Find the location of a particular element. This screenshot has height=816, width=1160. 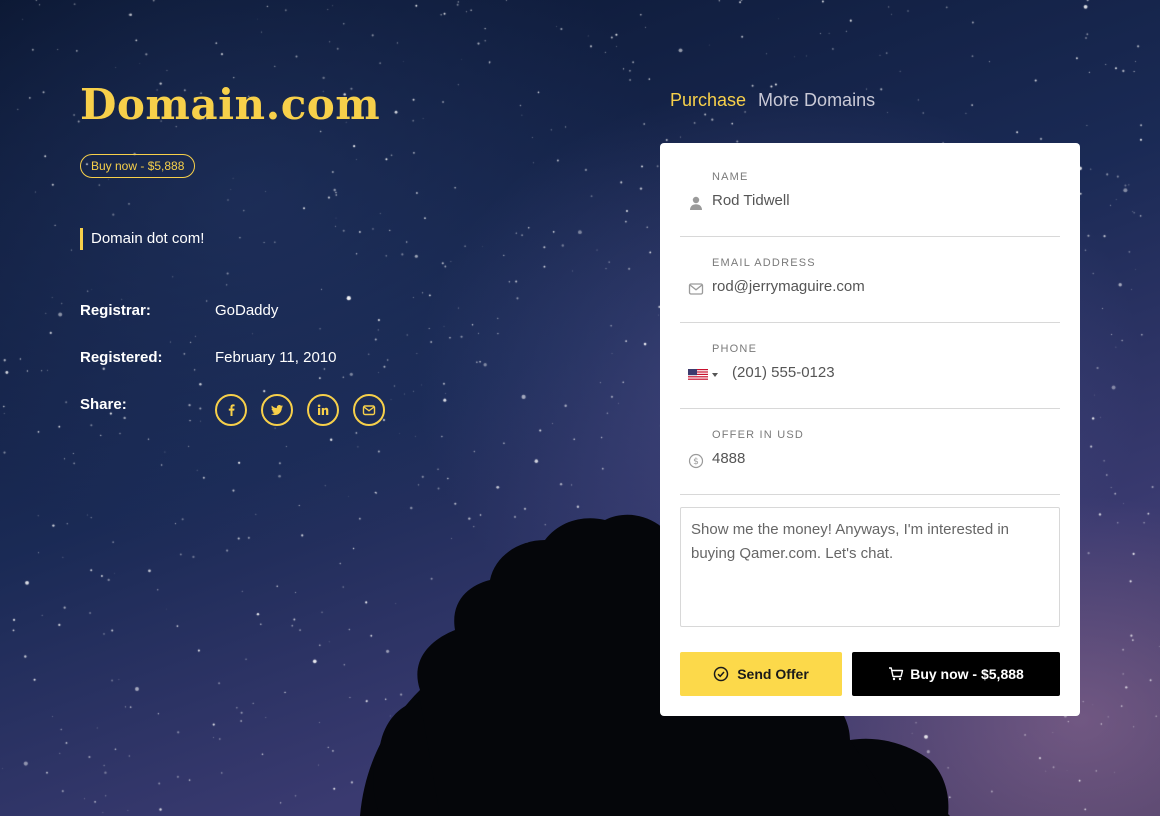

check-circle-icon is located at coordinates (721, 674).